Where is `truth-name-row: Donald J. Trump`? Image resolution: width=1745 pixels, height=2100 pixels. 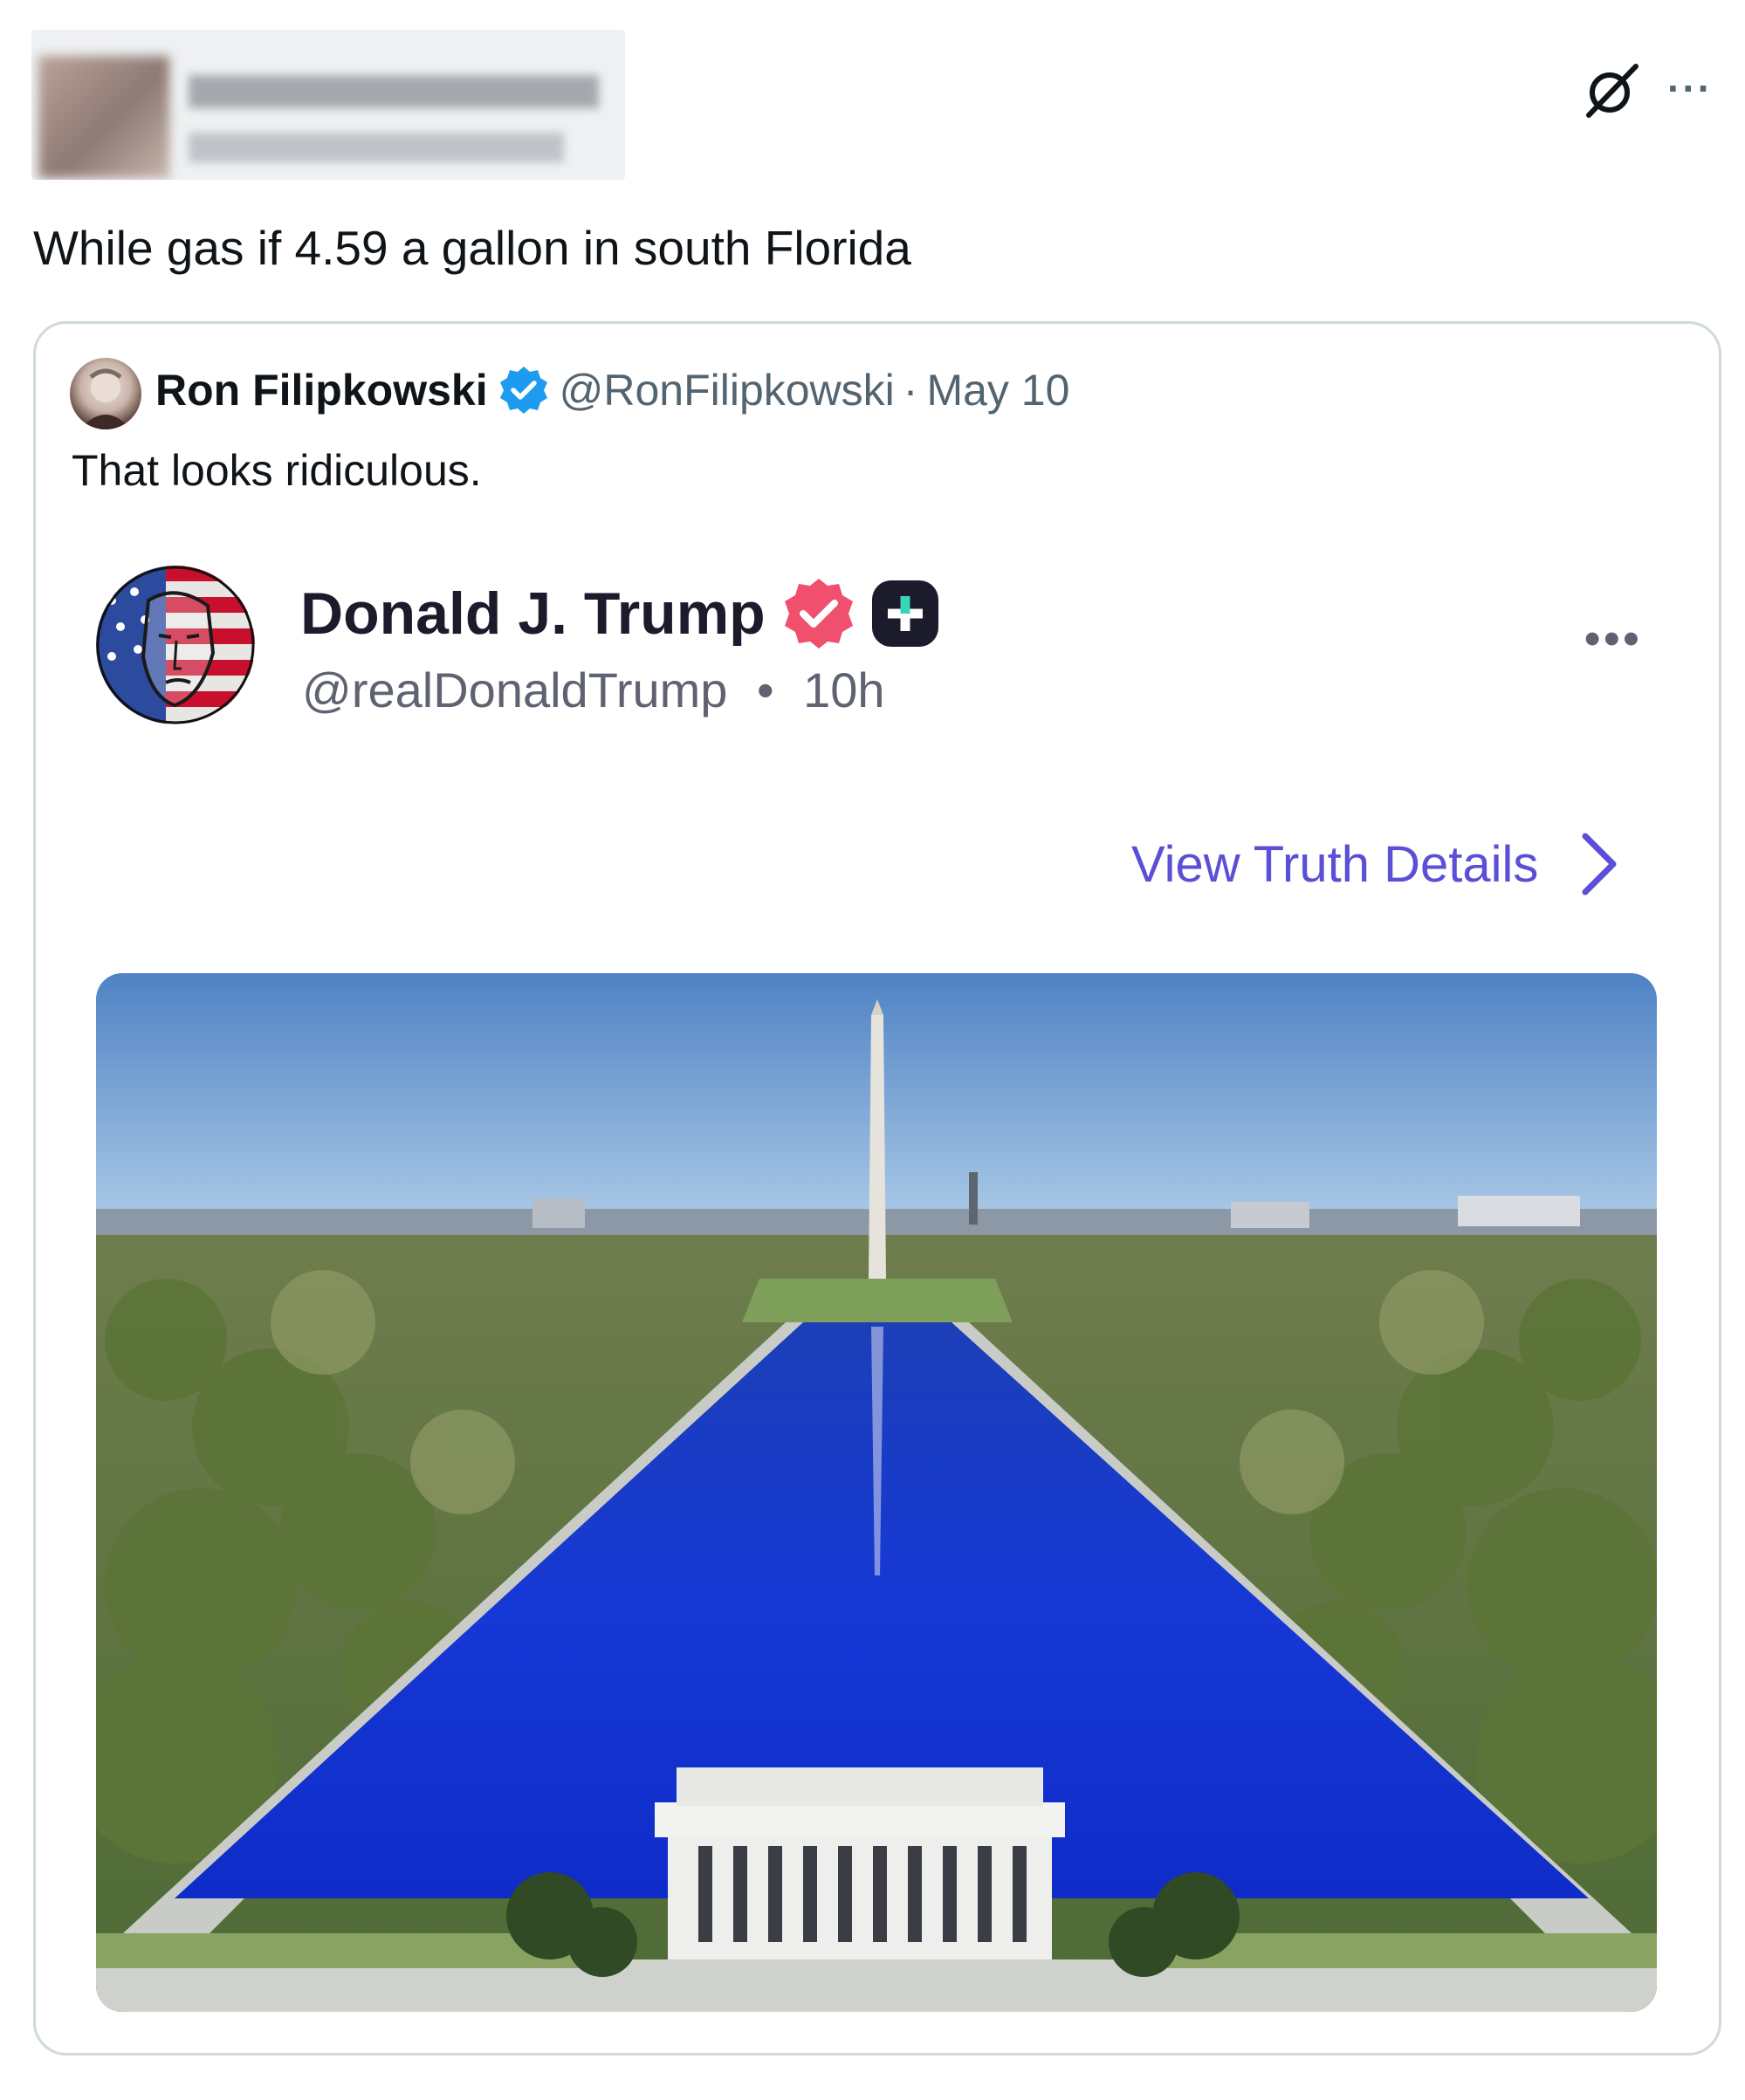
truth-name-row: Donald J. Trump is located at coordinates (620, 613).